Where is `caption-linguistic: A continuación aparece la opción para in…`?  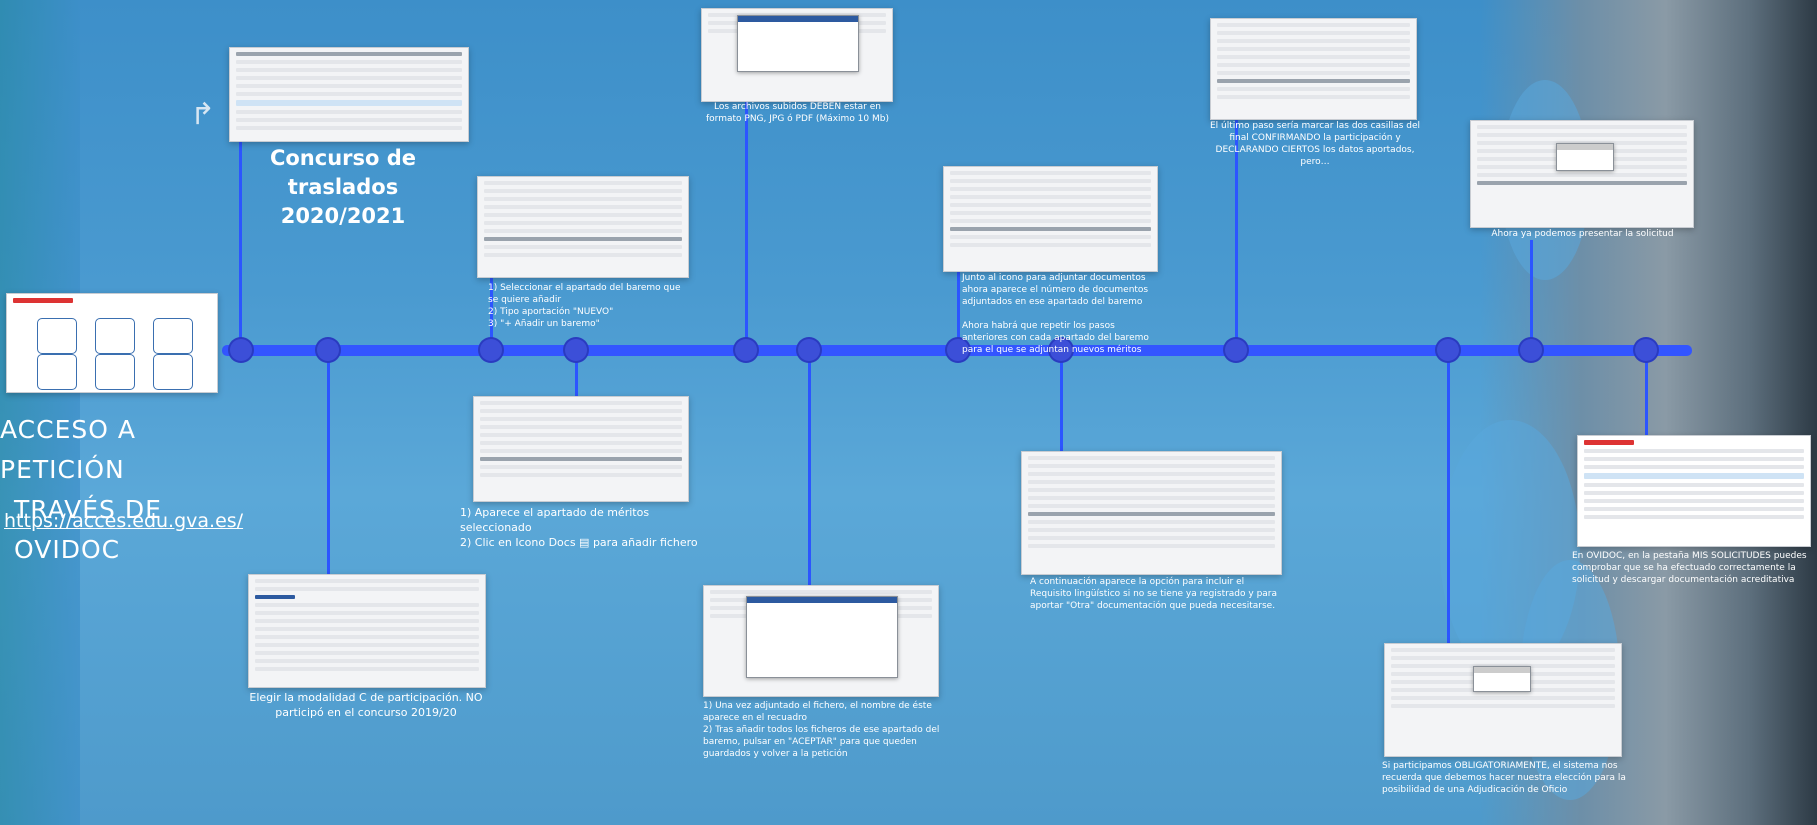 caption-linguistic: A continuación aparece la opción para in… is located at coordinates (1154, 594).